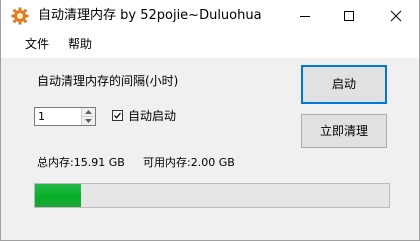 This screenshot has width=420, height=241. I want to click on chevron-down-icon, so click(88, 121).